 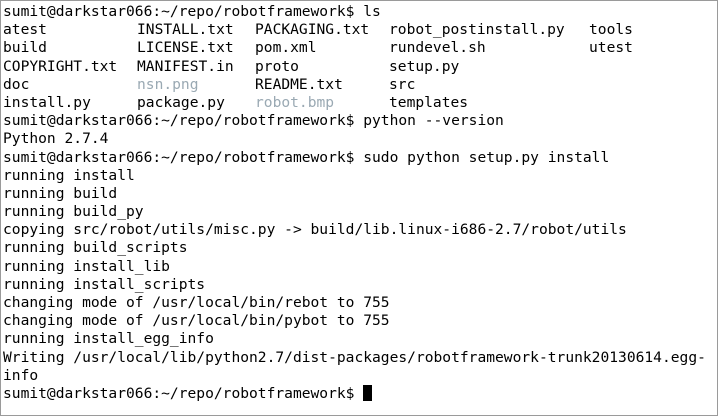 I want to click on ls-entry-file: COPYRIGHT.txt, so click(x=60, y=66).